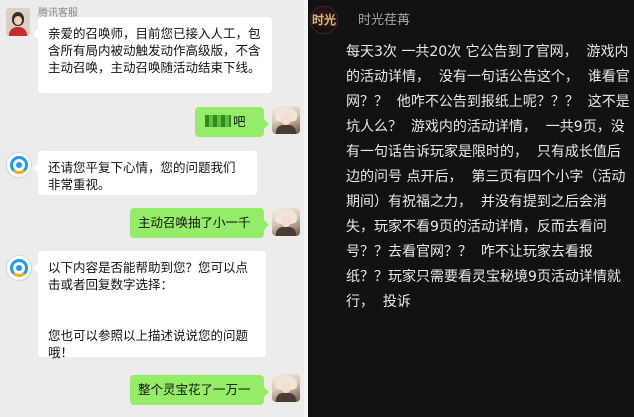  I want to click on chat-message-user-3: 整个灵宝花了一万一, so click(199, 390).